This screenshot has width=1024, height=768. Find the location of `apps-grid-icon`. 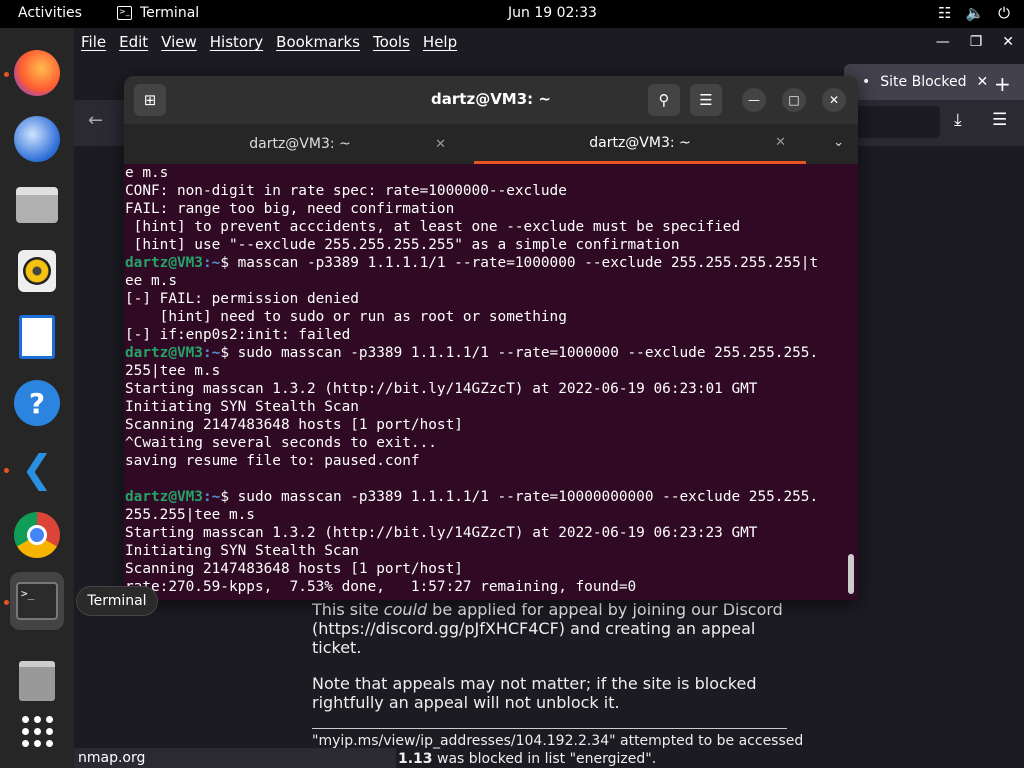

apps-grid-icon is located at coordinates (37, 731).